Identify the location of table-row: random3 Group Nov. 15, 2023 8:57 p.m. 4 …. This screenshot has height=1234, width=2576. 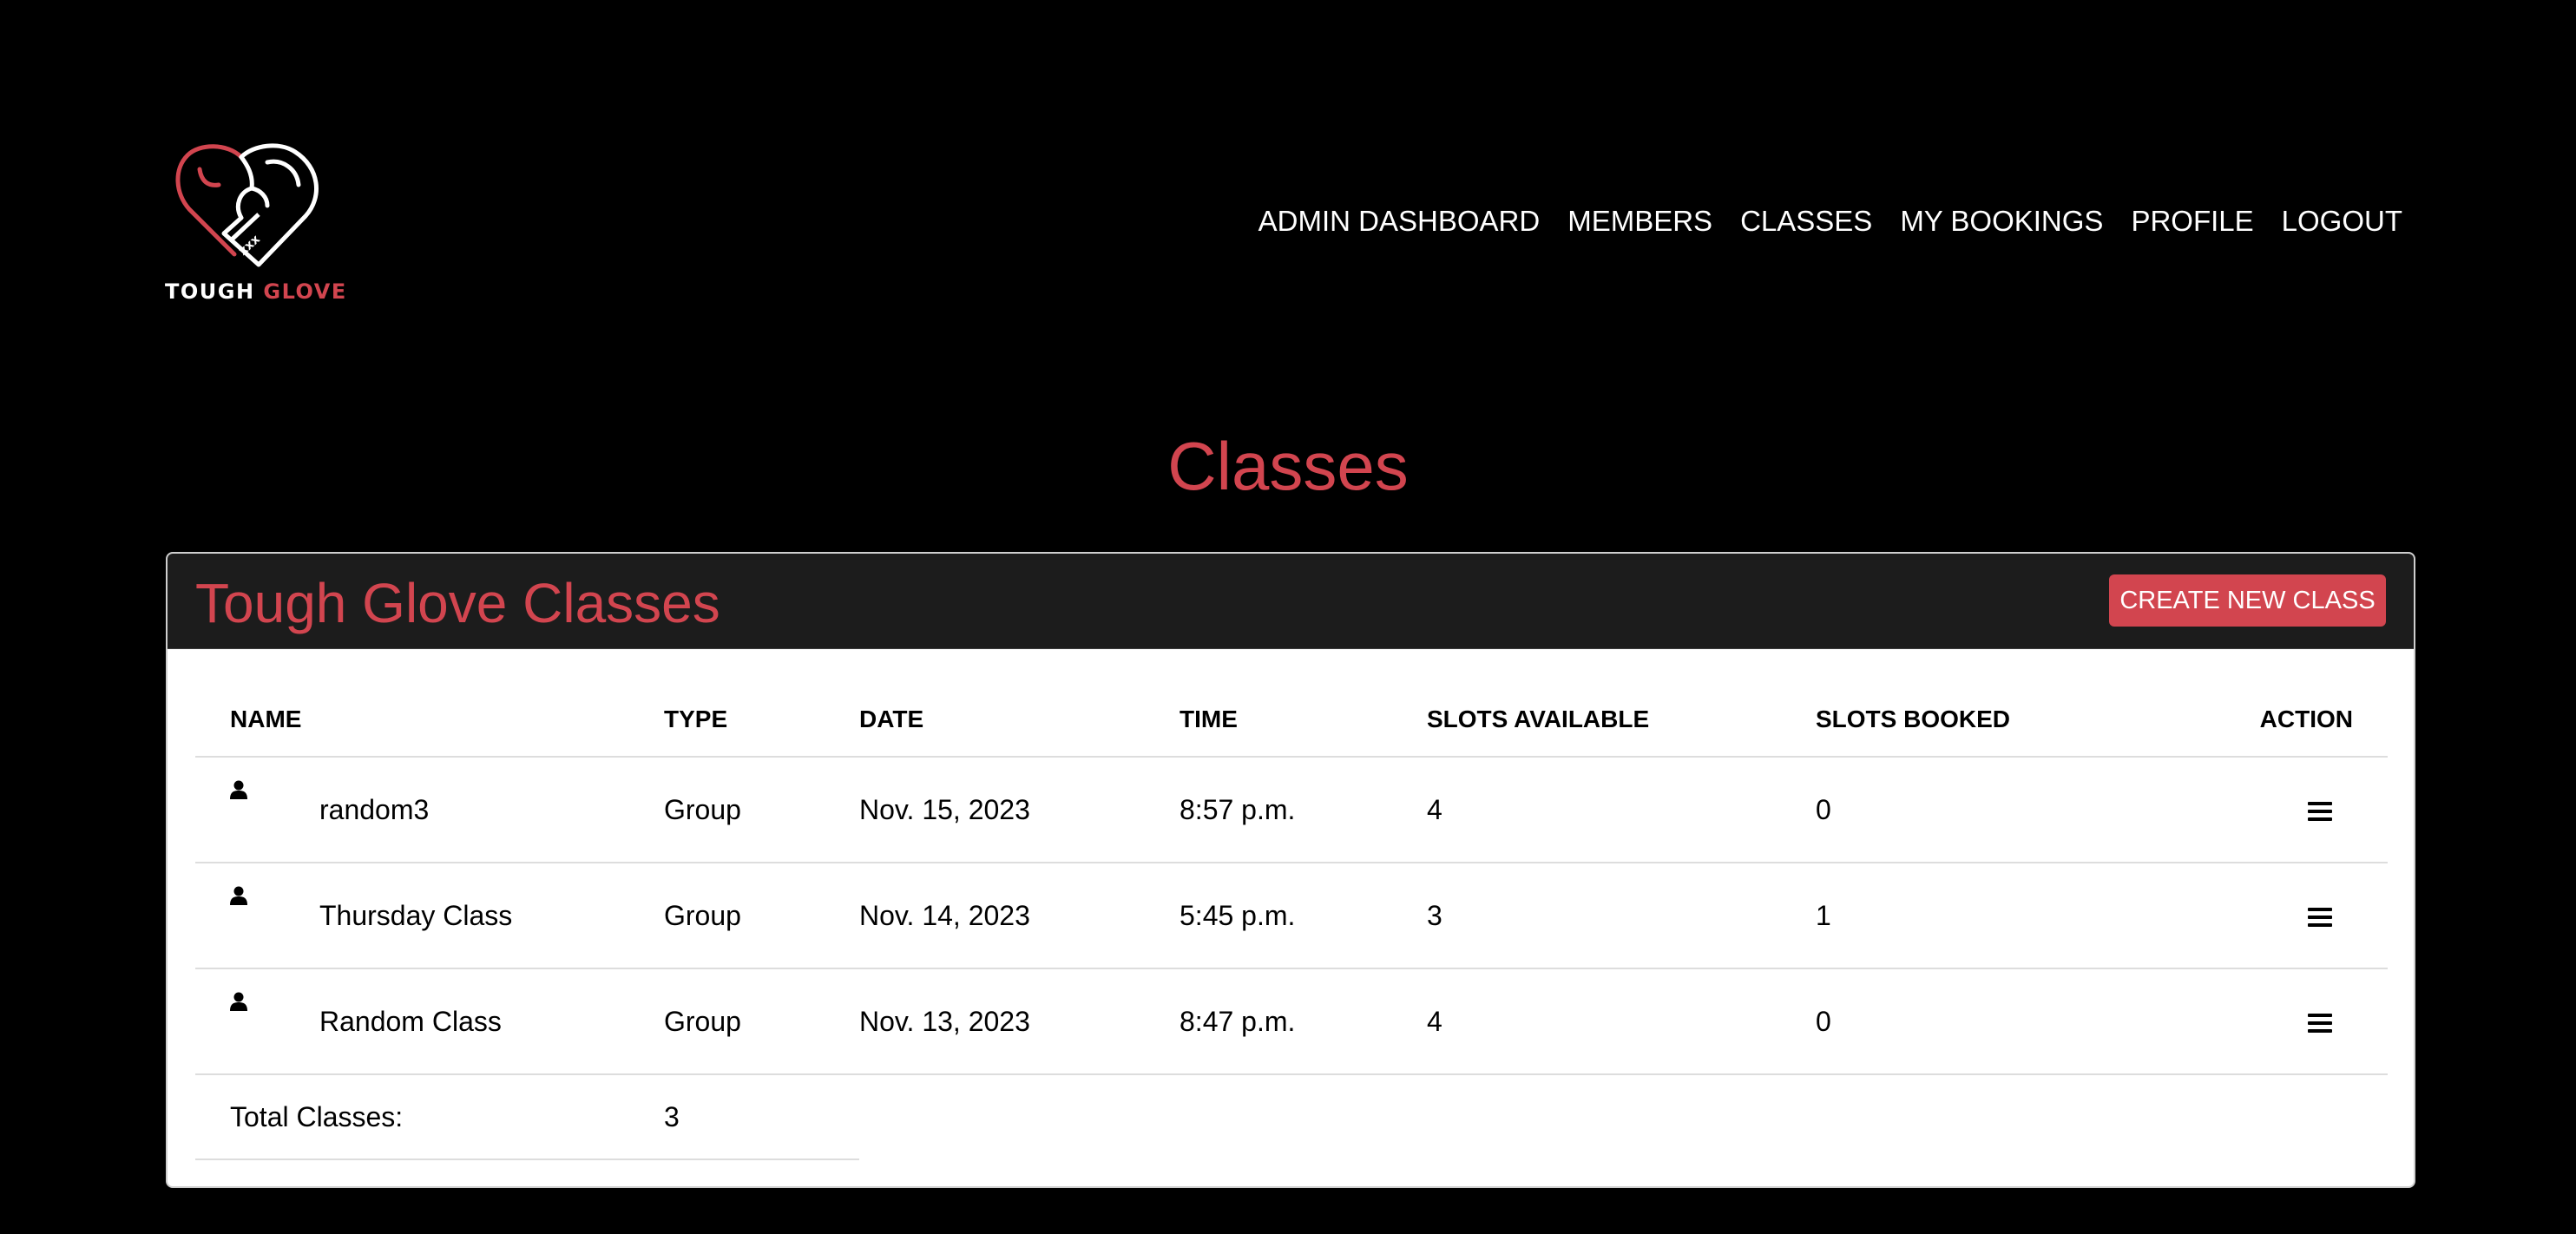
(1291, 810).